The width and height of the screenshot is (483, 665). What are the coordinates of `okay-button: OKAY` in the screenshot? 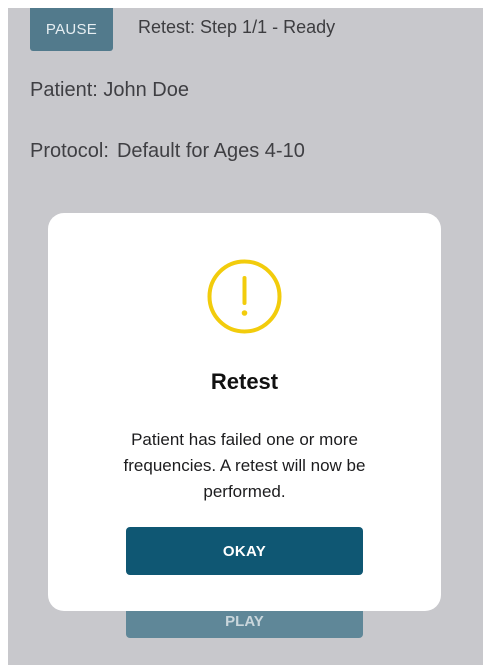 It's located at (244, 551).